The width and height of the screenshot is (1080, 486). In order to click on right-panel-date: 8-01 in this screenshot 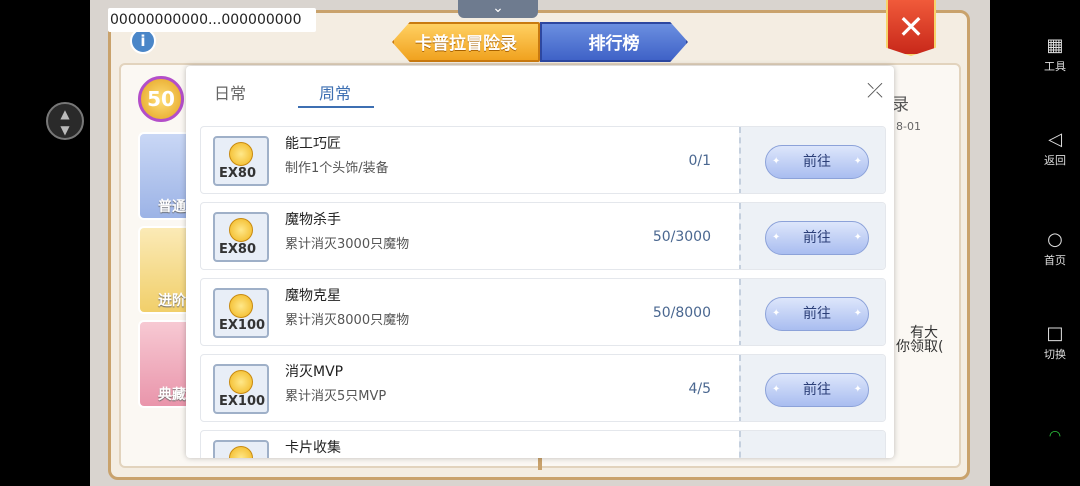, I will do `click(908, 126)`.